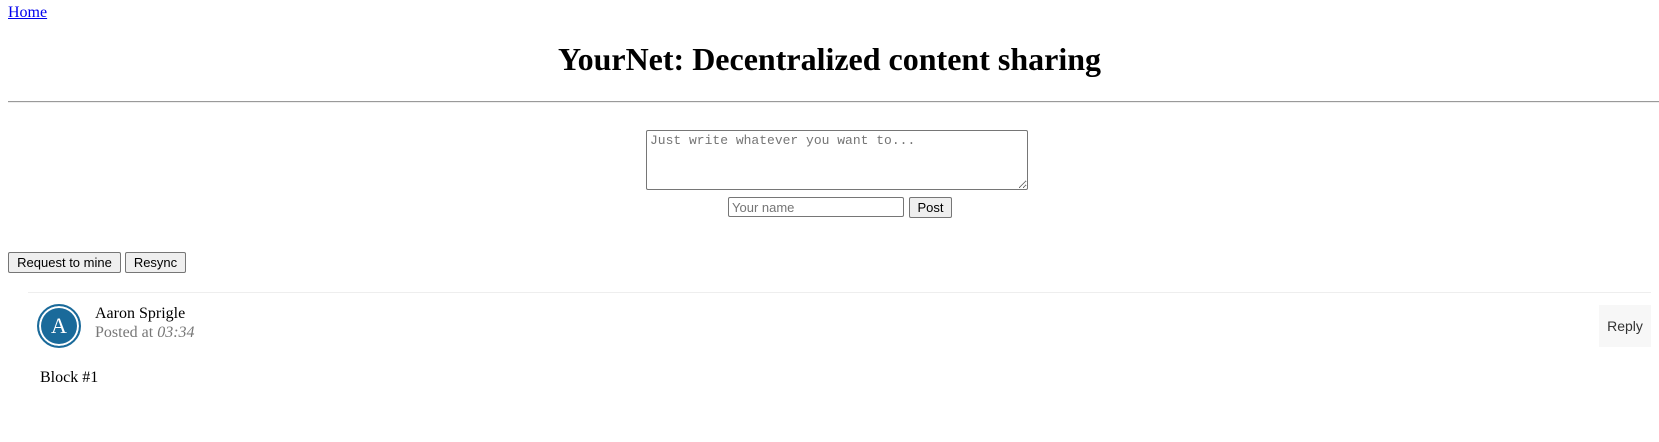 The image size is (1659, 442). What do you see at coordinates (1625, 326) in the screenshot?
I see `reply-button: Reply` at bounding box center [1625, 326].